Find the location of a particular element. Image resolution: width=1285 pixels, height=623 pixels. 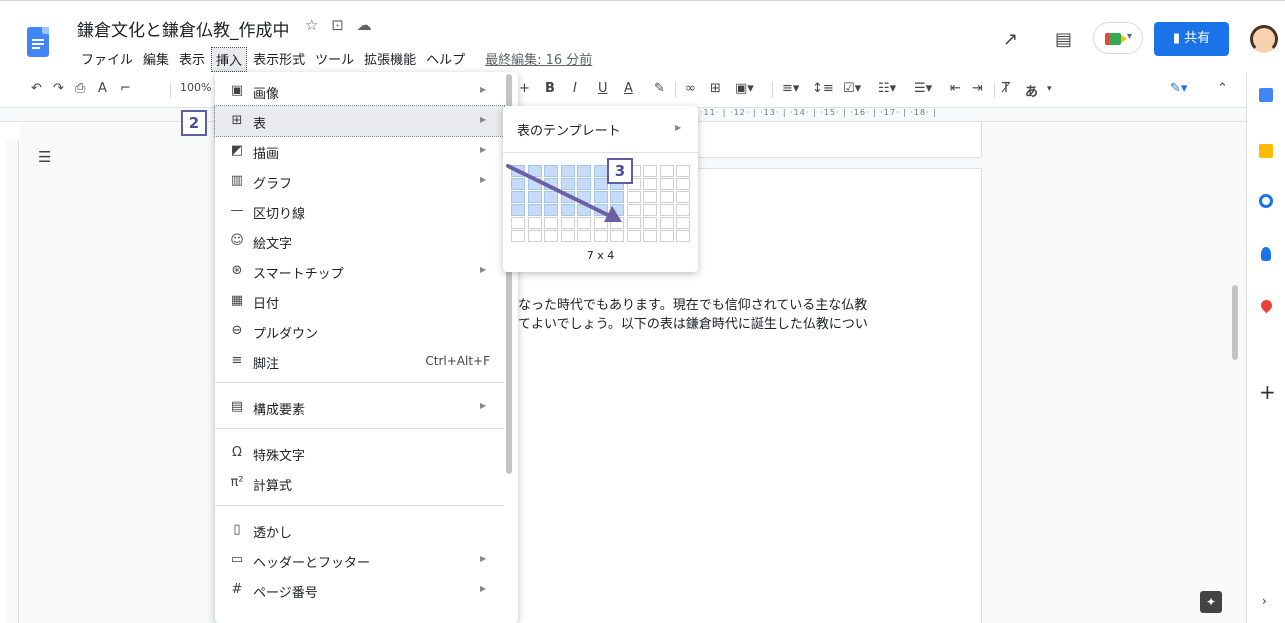

explore-assist-button: ✦ is located at coordinates (1211, 602).